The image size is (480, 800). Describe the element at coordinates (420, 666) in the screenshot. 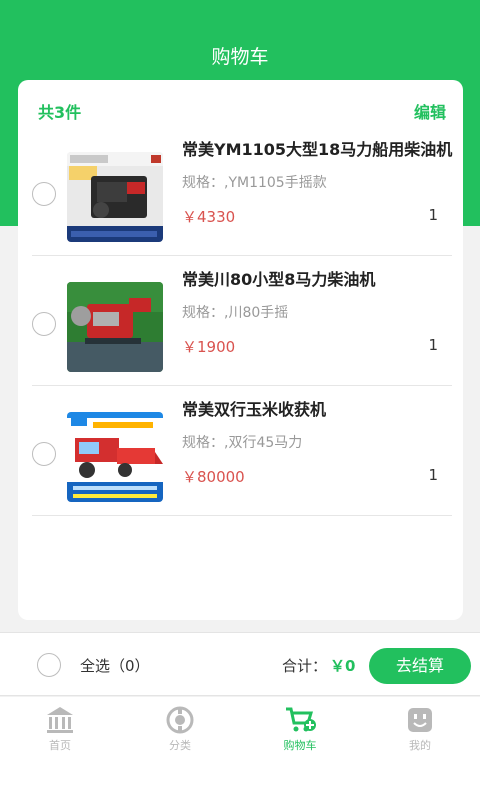

I see `checkout-button: 去结算` at that location.